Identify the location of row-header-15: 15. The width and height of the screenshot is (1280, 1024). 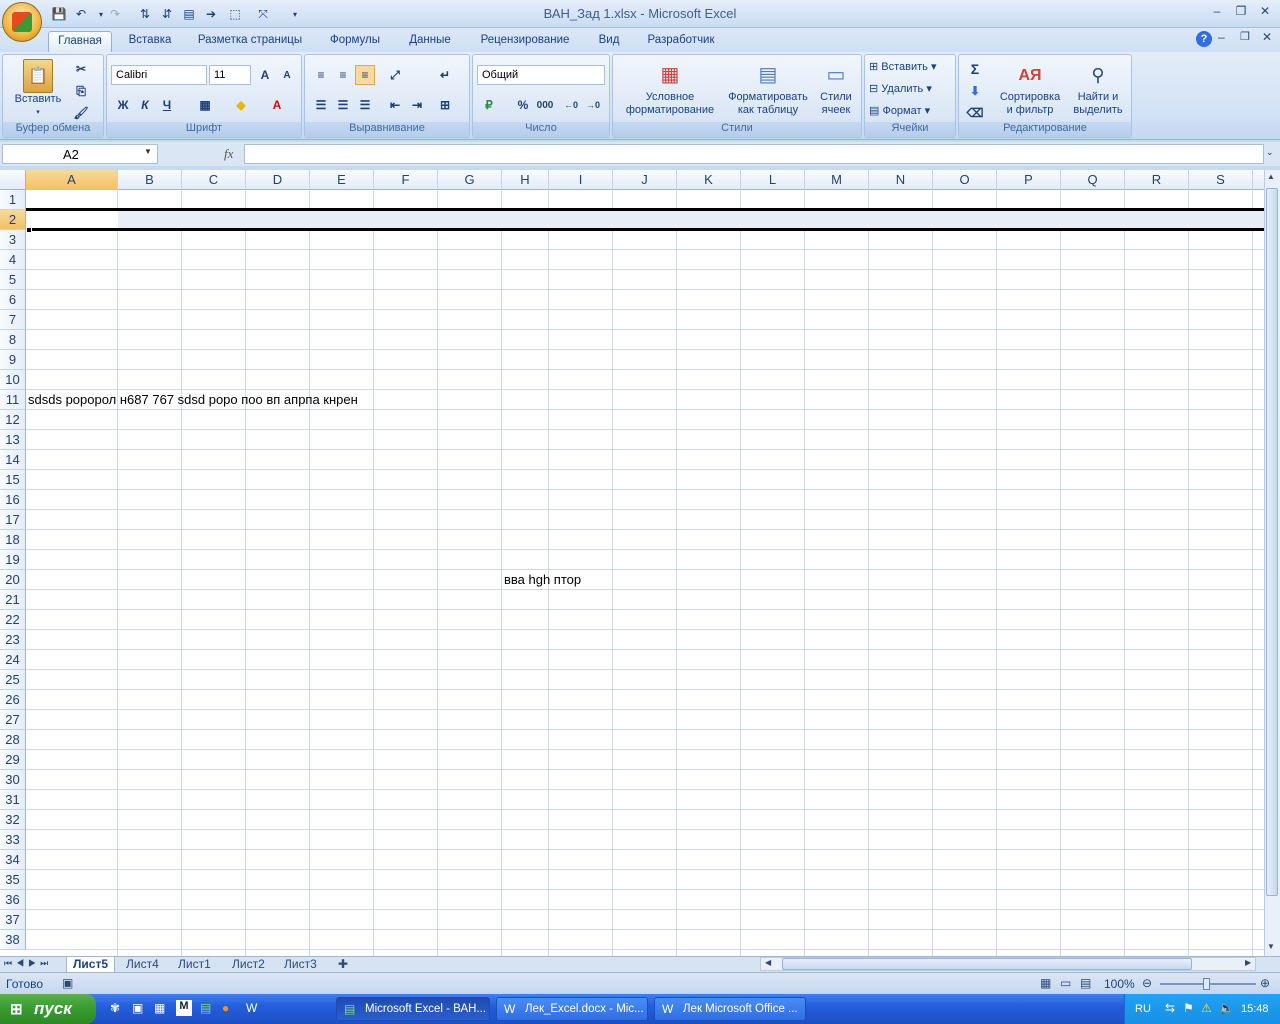
(13, 480).